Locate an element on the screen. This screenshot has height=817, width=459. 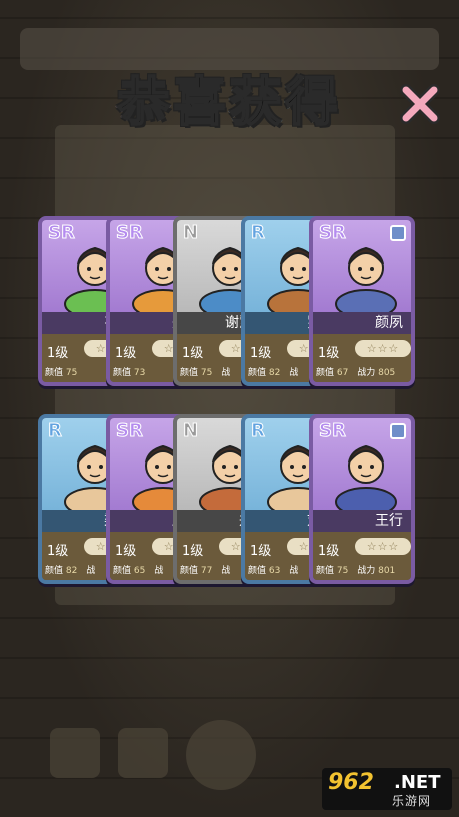
card-stats: 颜值 67 战力 805 is located at coordinates (358, 371).